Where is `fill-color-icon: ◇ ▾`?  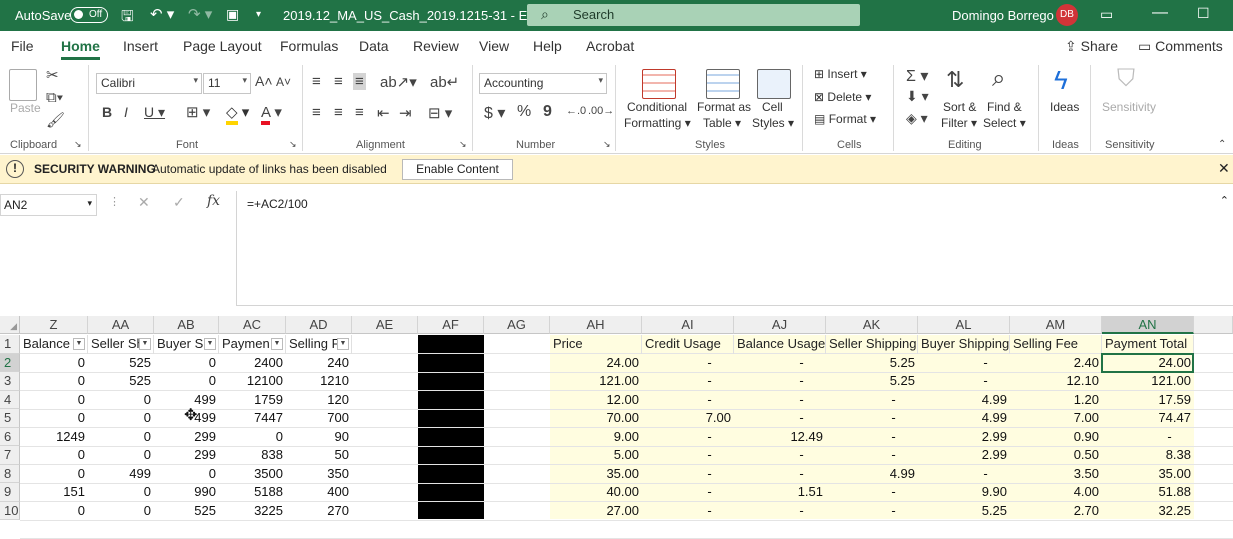 fill-color-icon: ◇ ▾ is located at coordinates (237, 114).